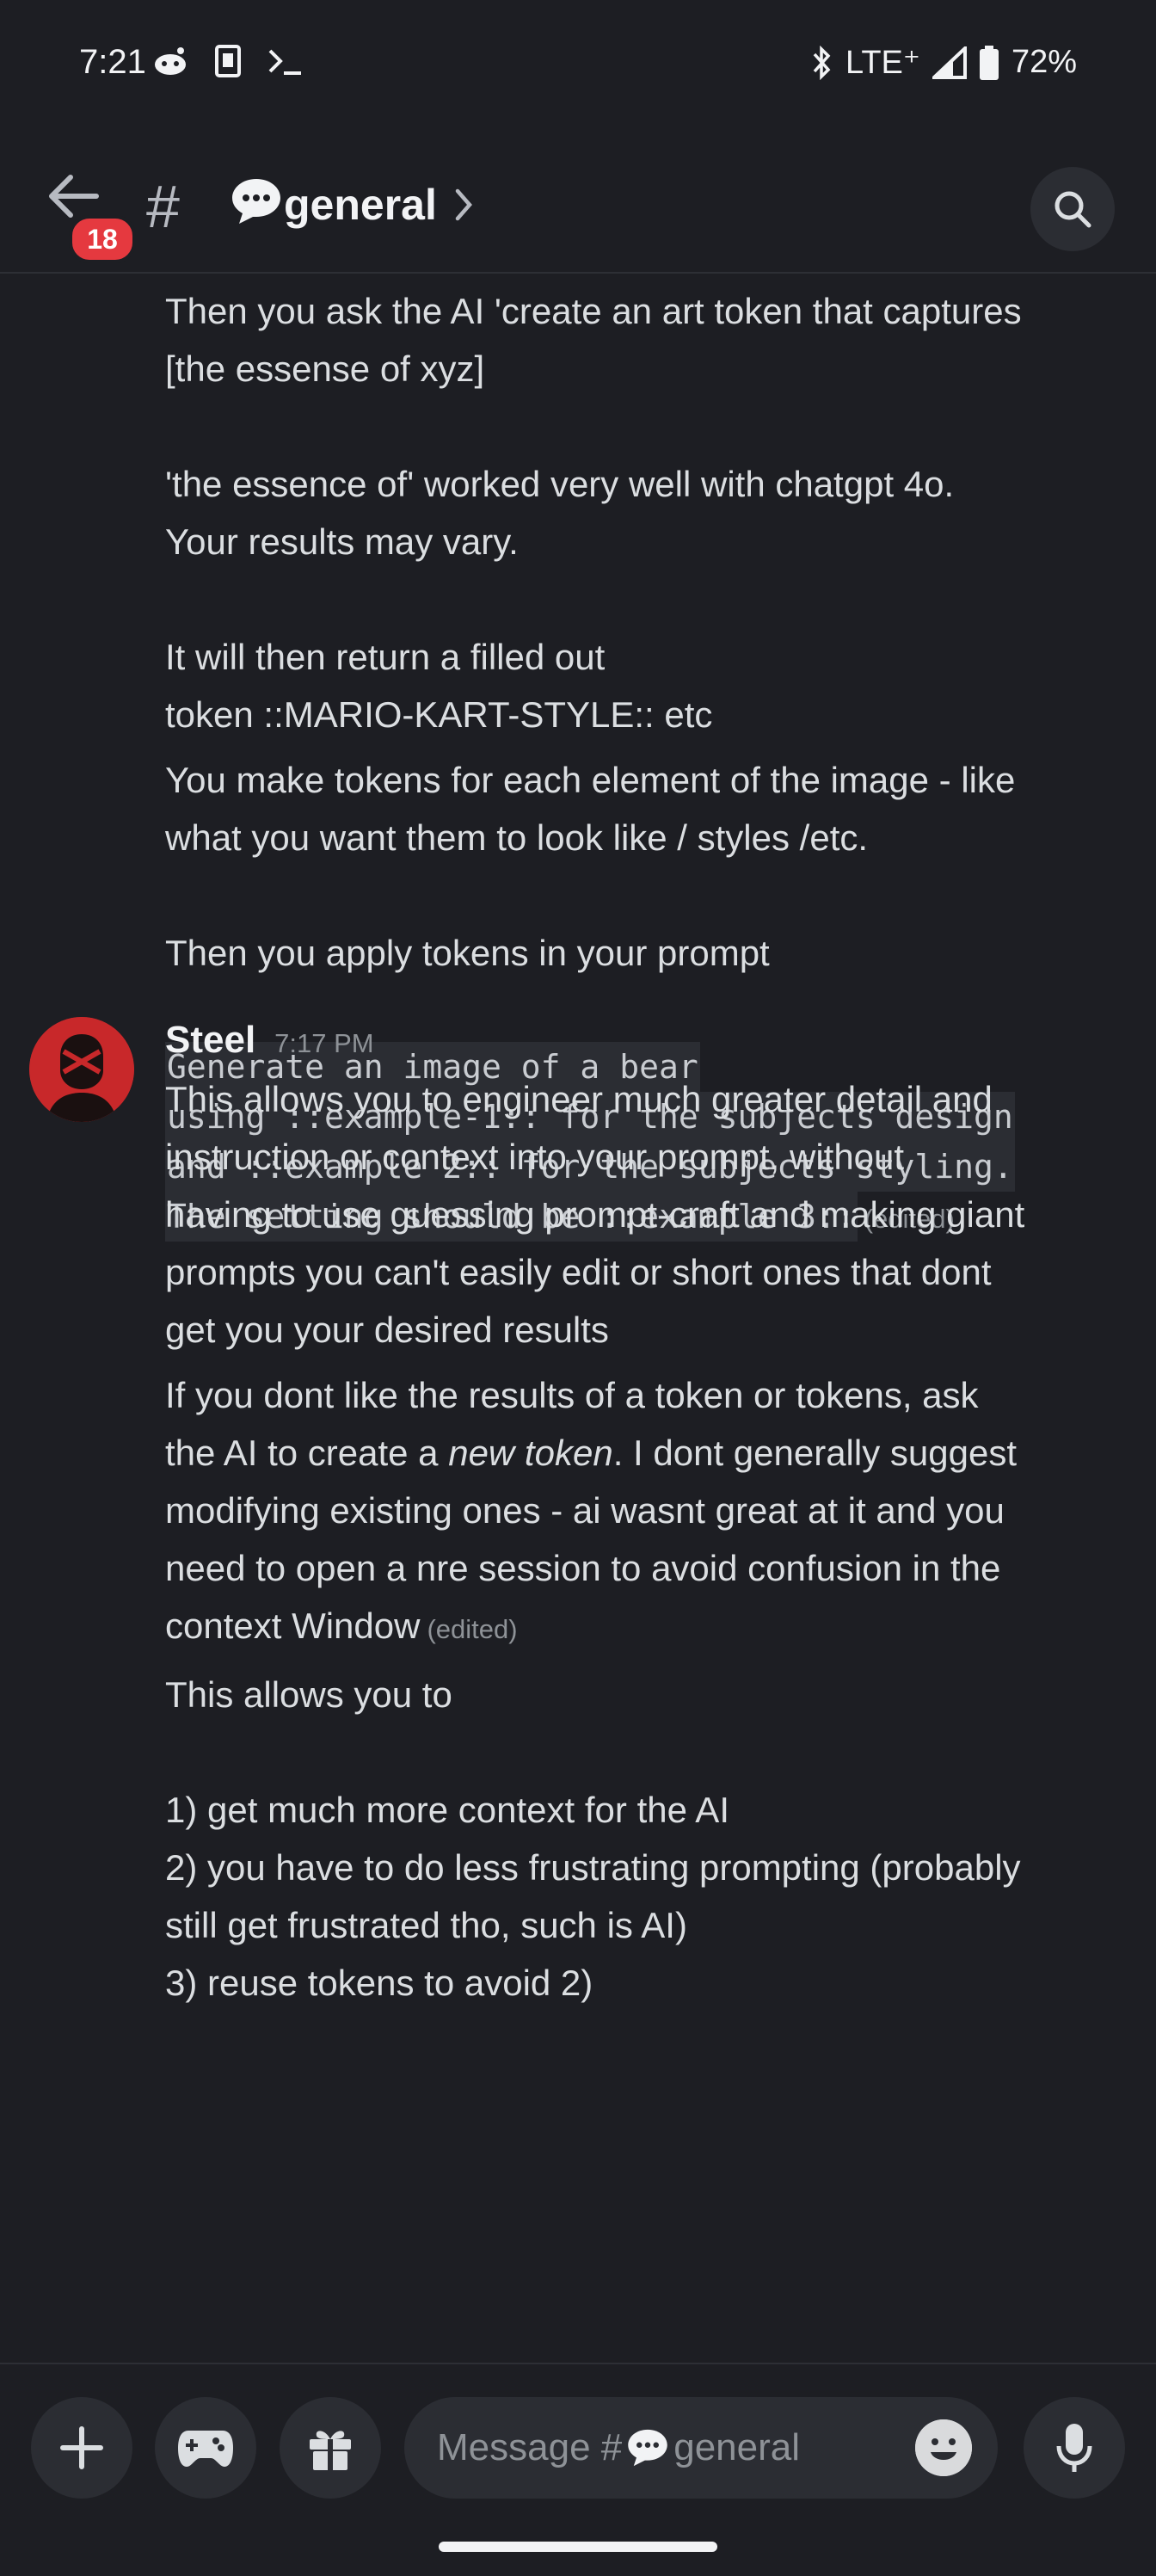 This screenshot has height=2576, width=1156. What do you see at coordinates (464, 205) in the screenshot?
I see `chevron-right-icon` at bounding box center [464, 205].